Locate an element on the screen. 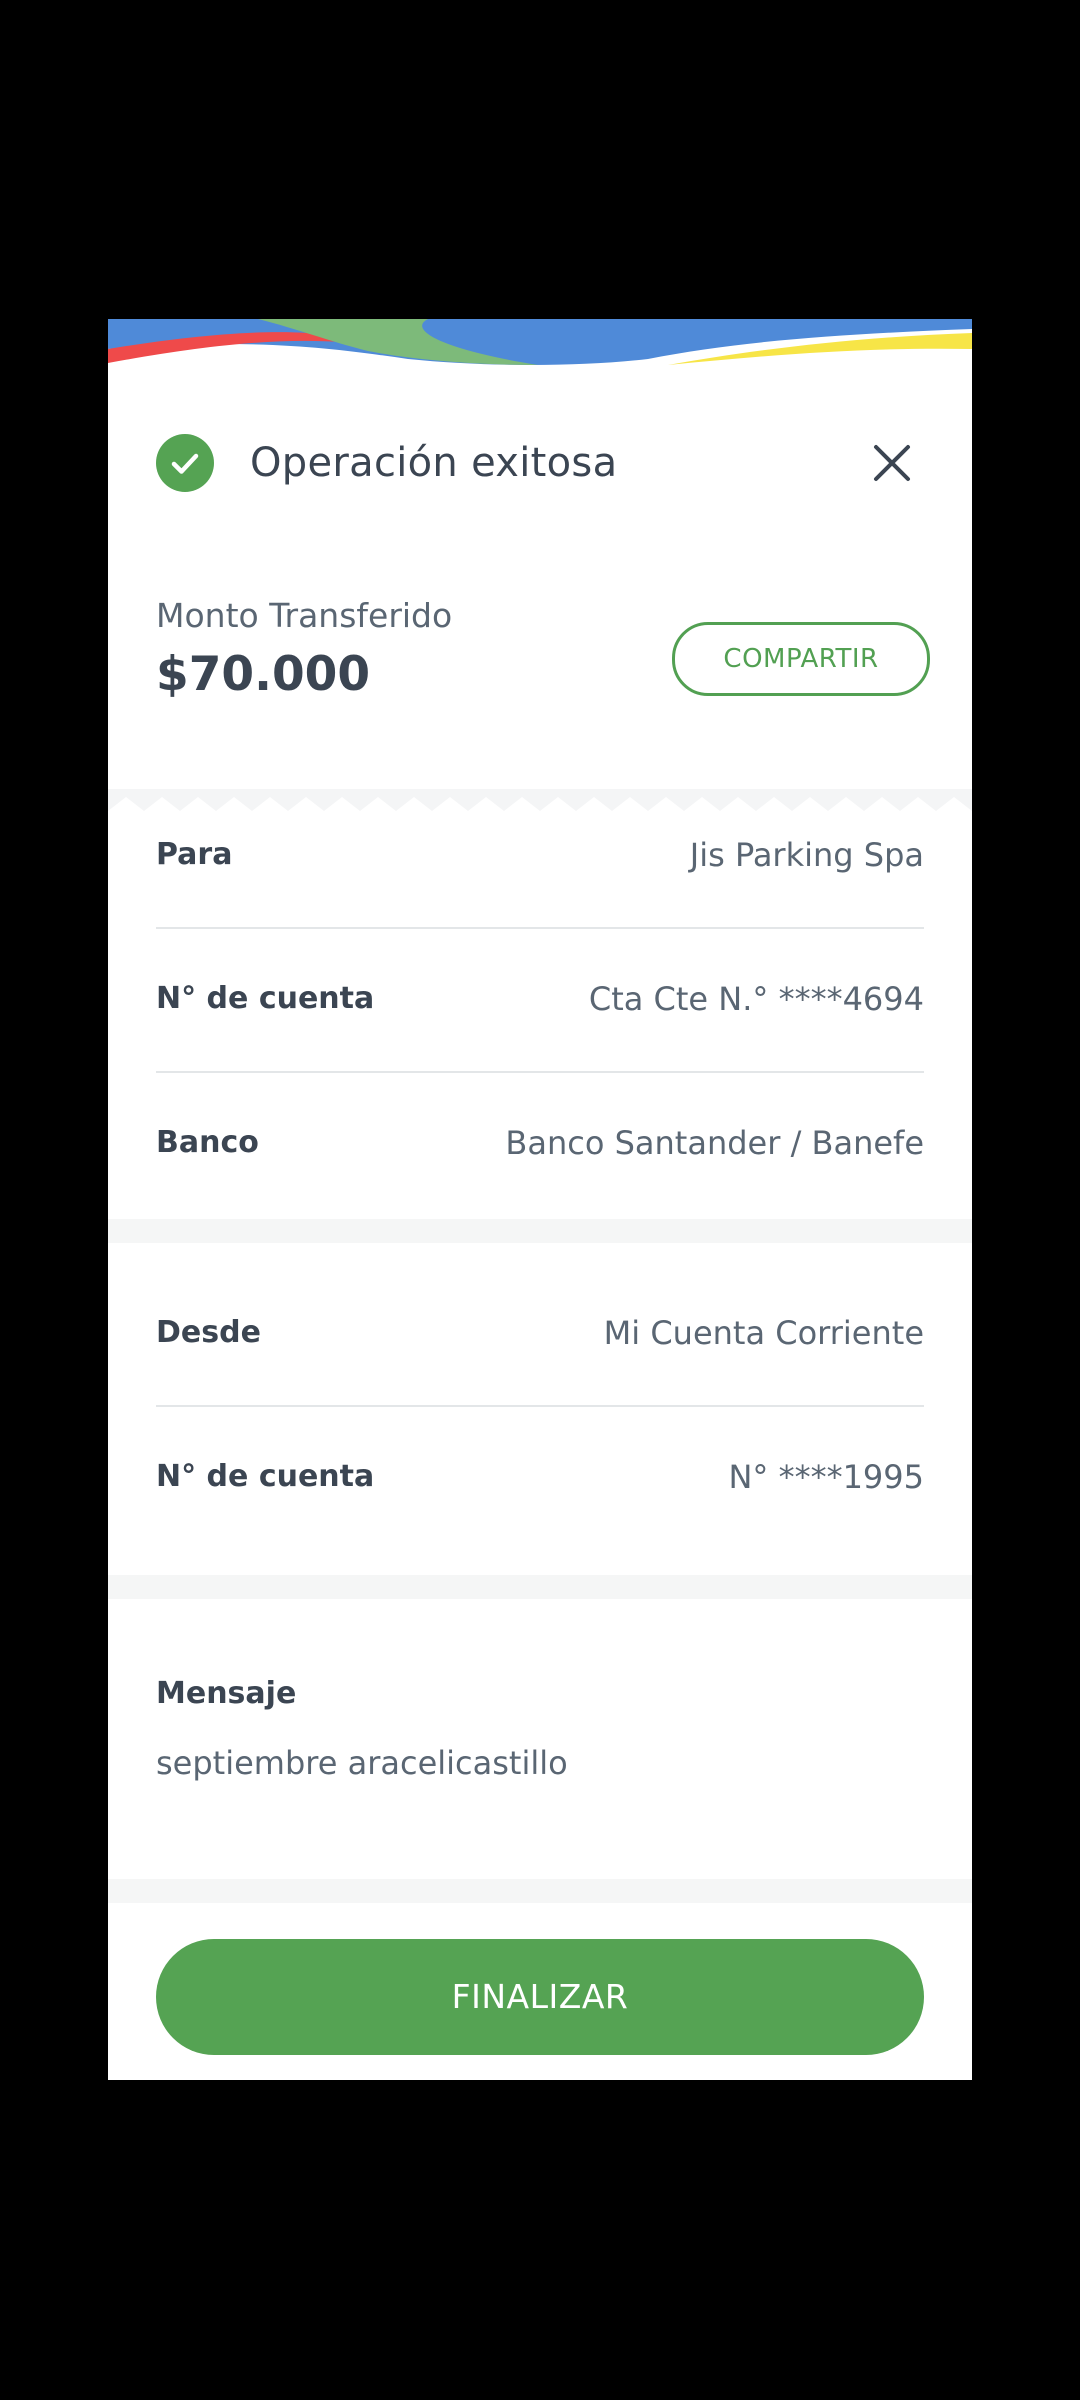 The width and height of the screenshot is (1080, 2400). row-label: Banco is located at coordinates (207, 1142).